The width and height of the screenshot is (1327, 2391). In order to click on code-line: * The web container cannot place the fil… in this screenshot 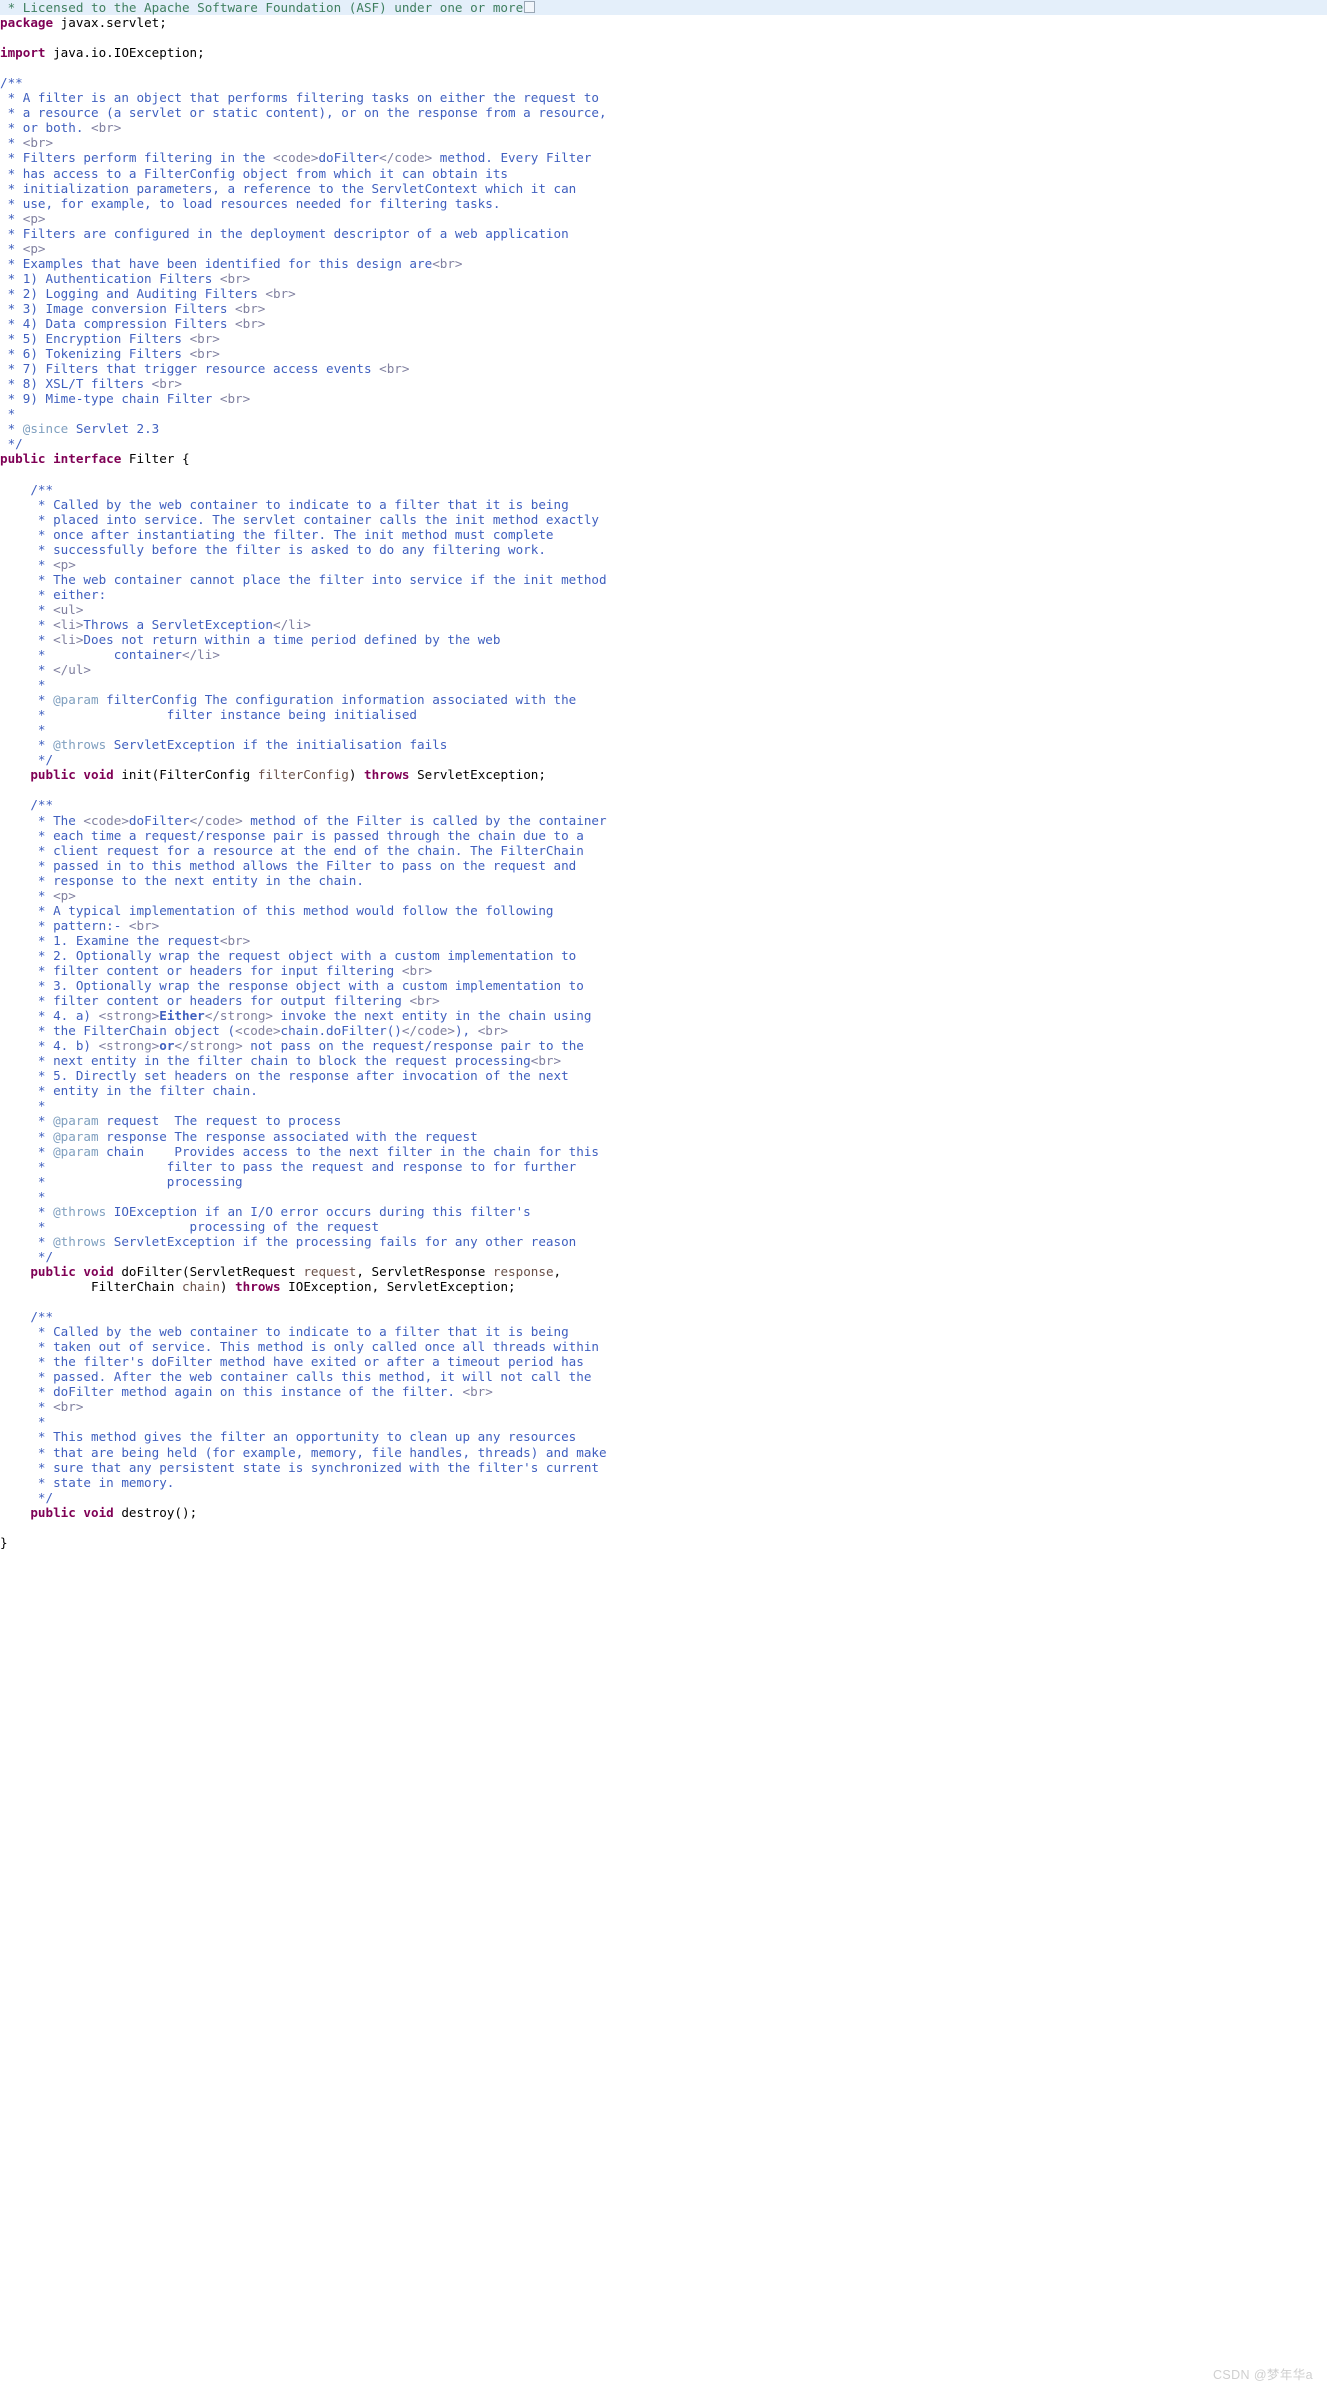, I will do `click(663, 579)`.